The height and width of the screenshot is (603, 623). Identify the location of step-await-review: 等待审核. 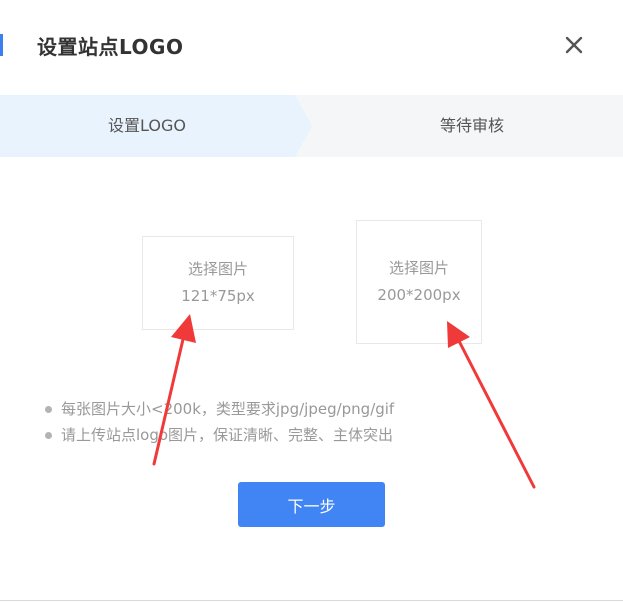
(472, 125).